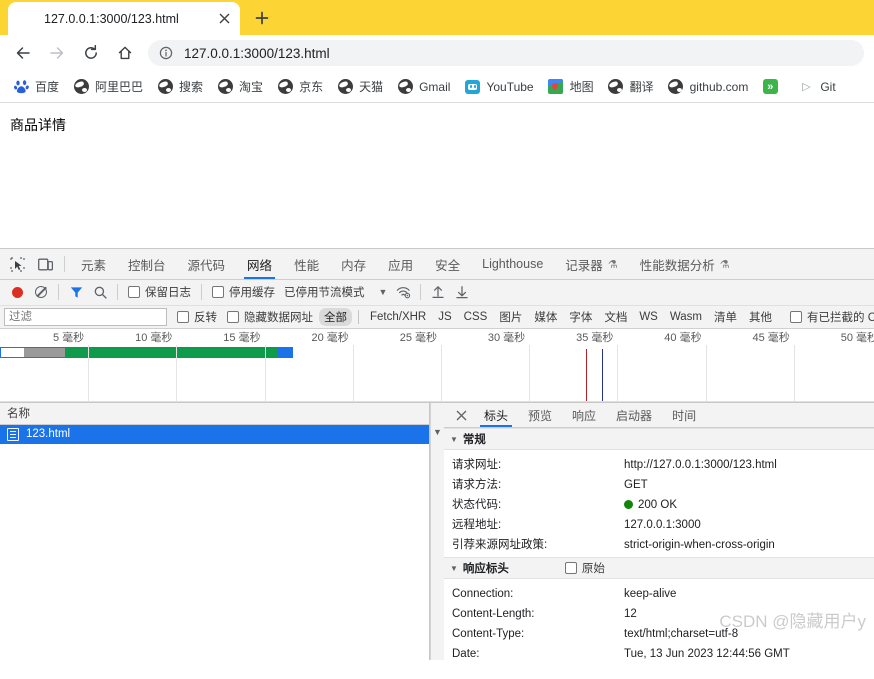  Describe the element at coordinates (259, 264) in the screenshot. I see `tab-network: 网络` at that location.